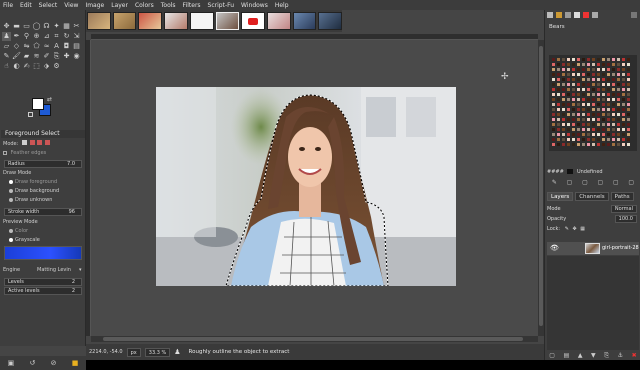  Describe the element at coordinates (168, 5) in the screenshot. I see `menu-tools: Tools` at that location.